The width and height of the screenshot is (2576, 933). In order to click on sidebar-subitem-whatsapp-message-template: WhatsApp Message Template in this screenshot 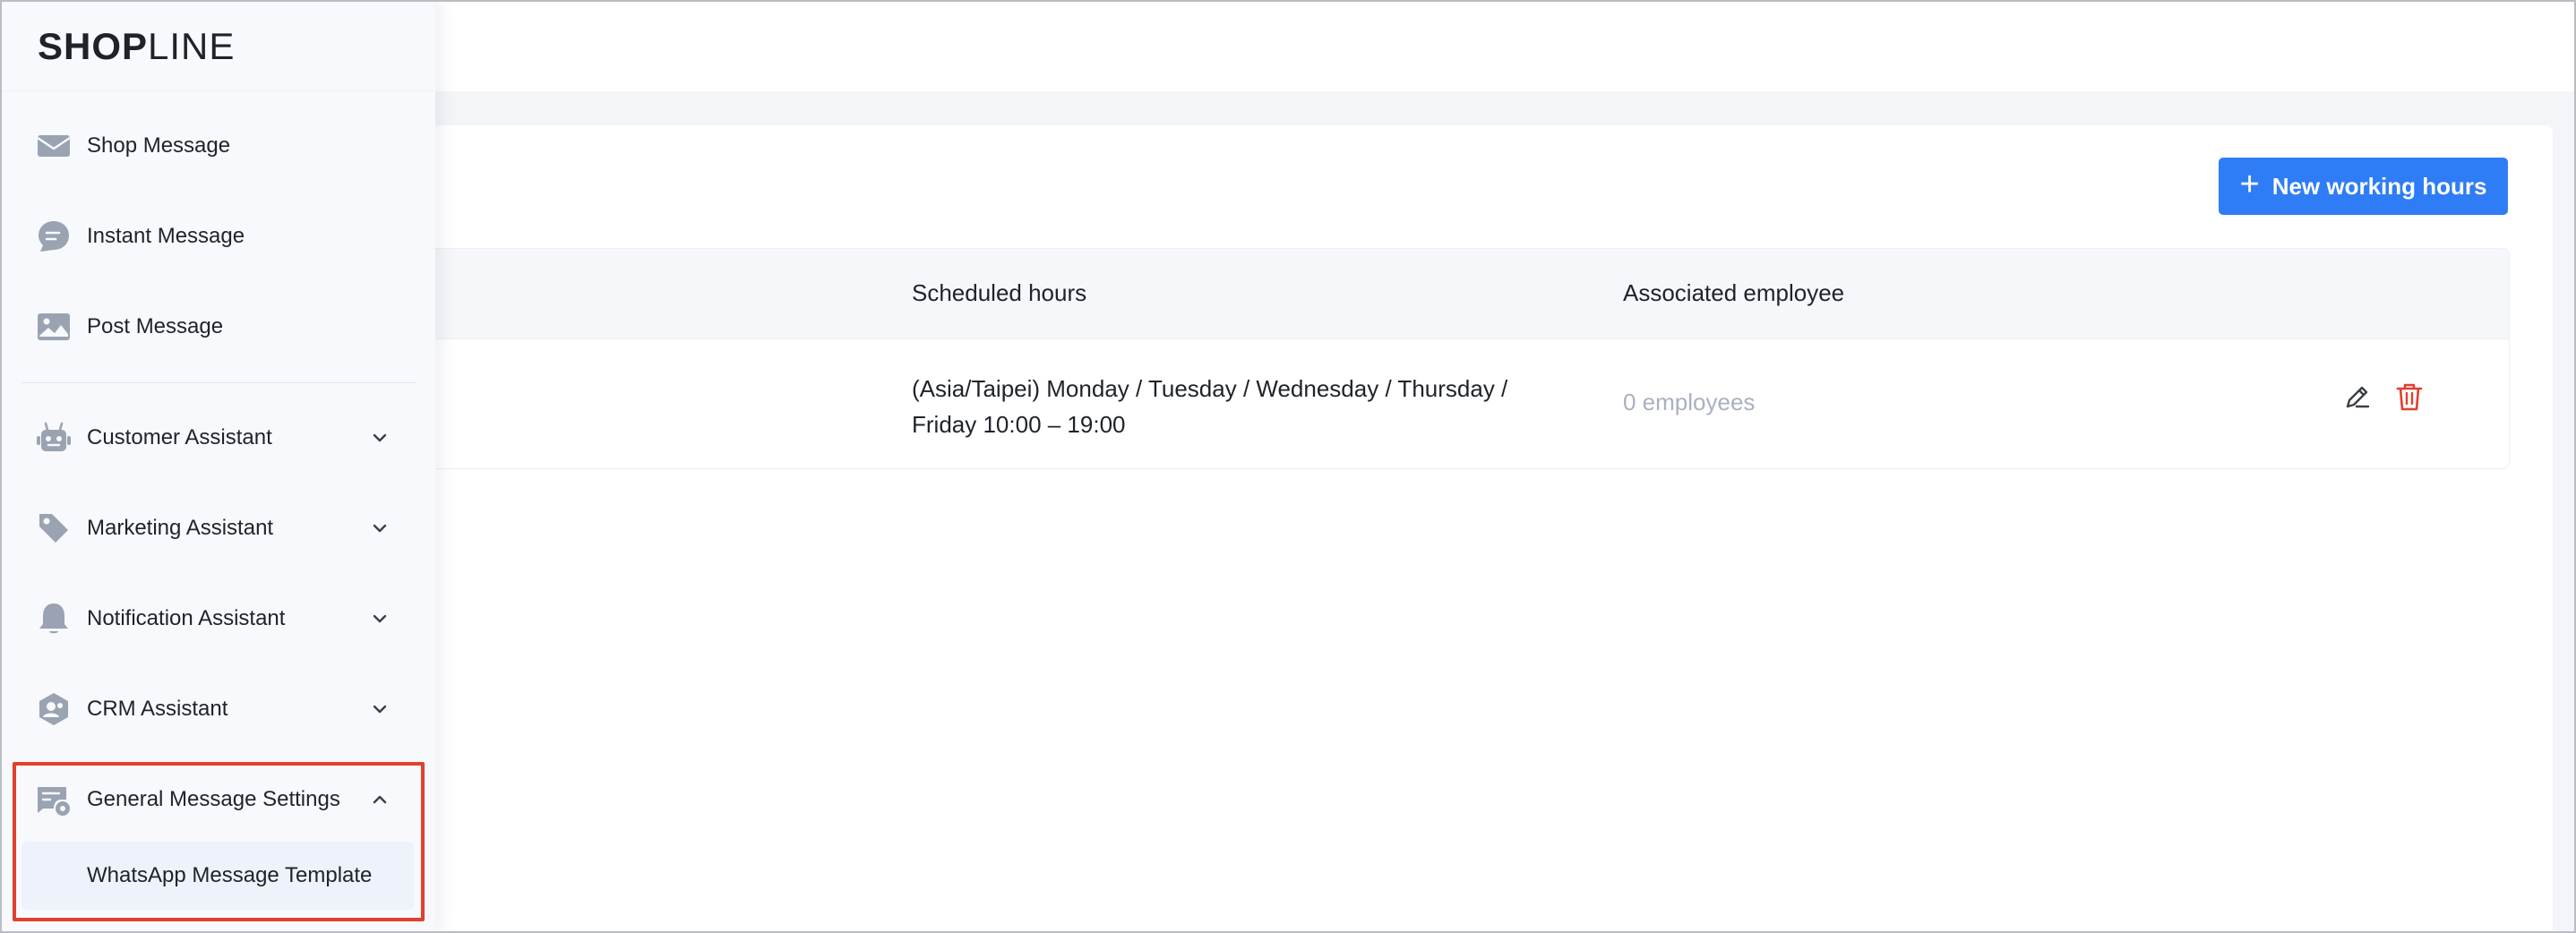, I will do `click(217, 876)`.